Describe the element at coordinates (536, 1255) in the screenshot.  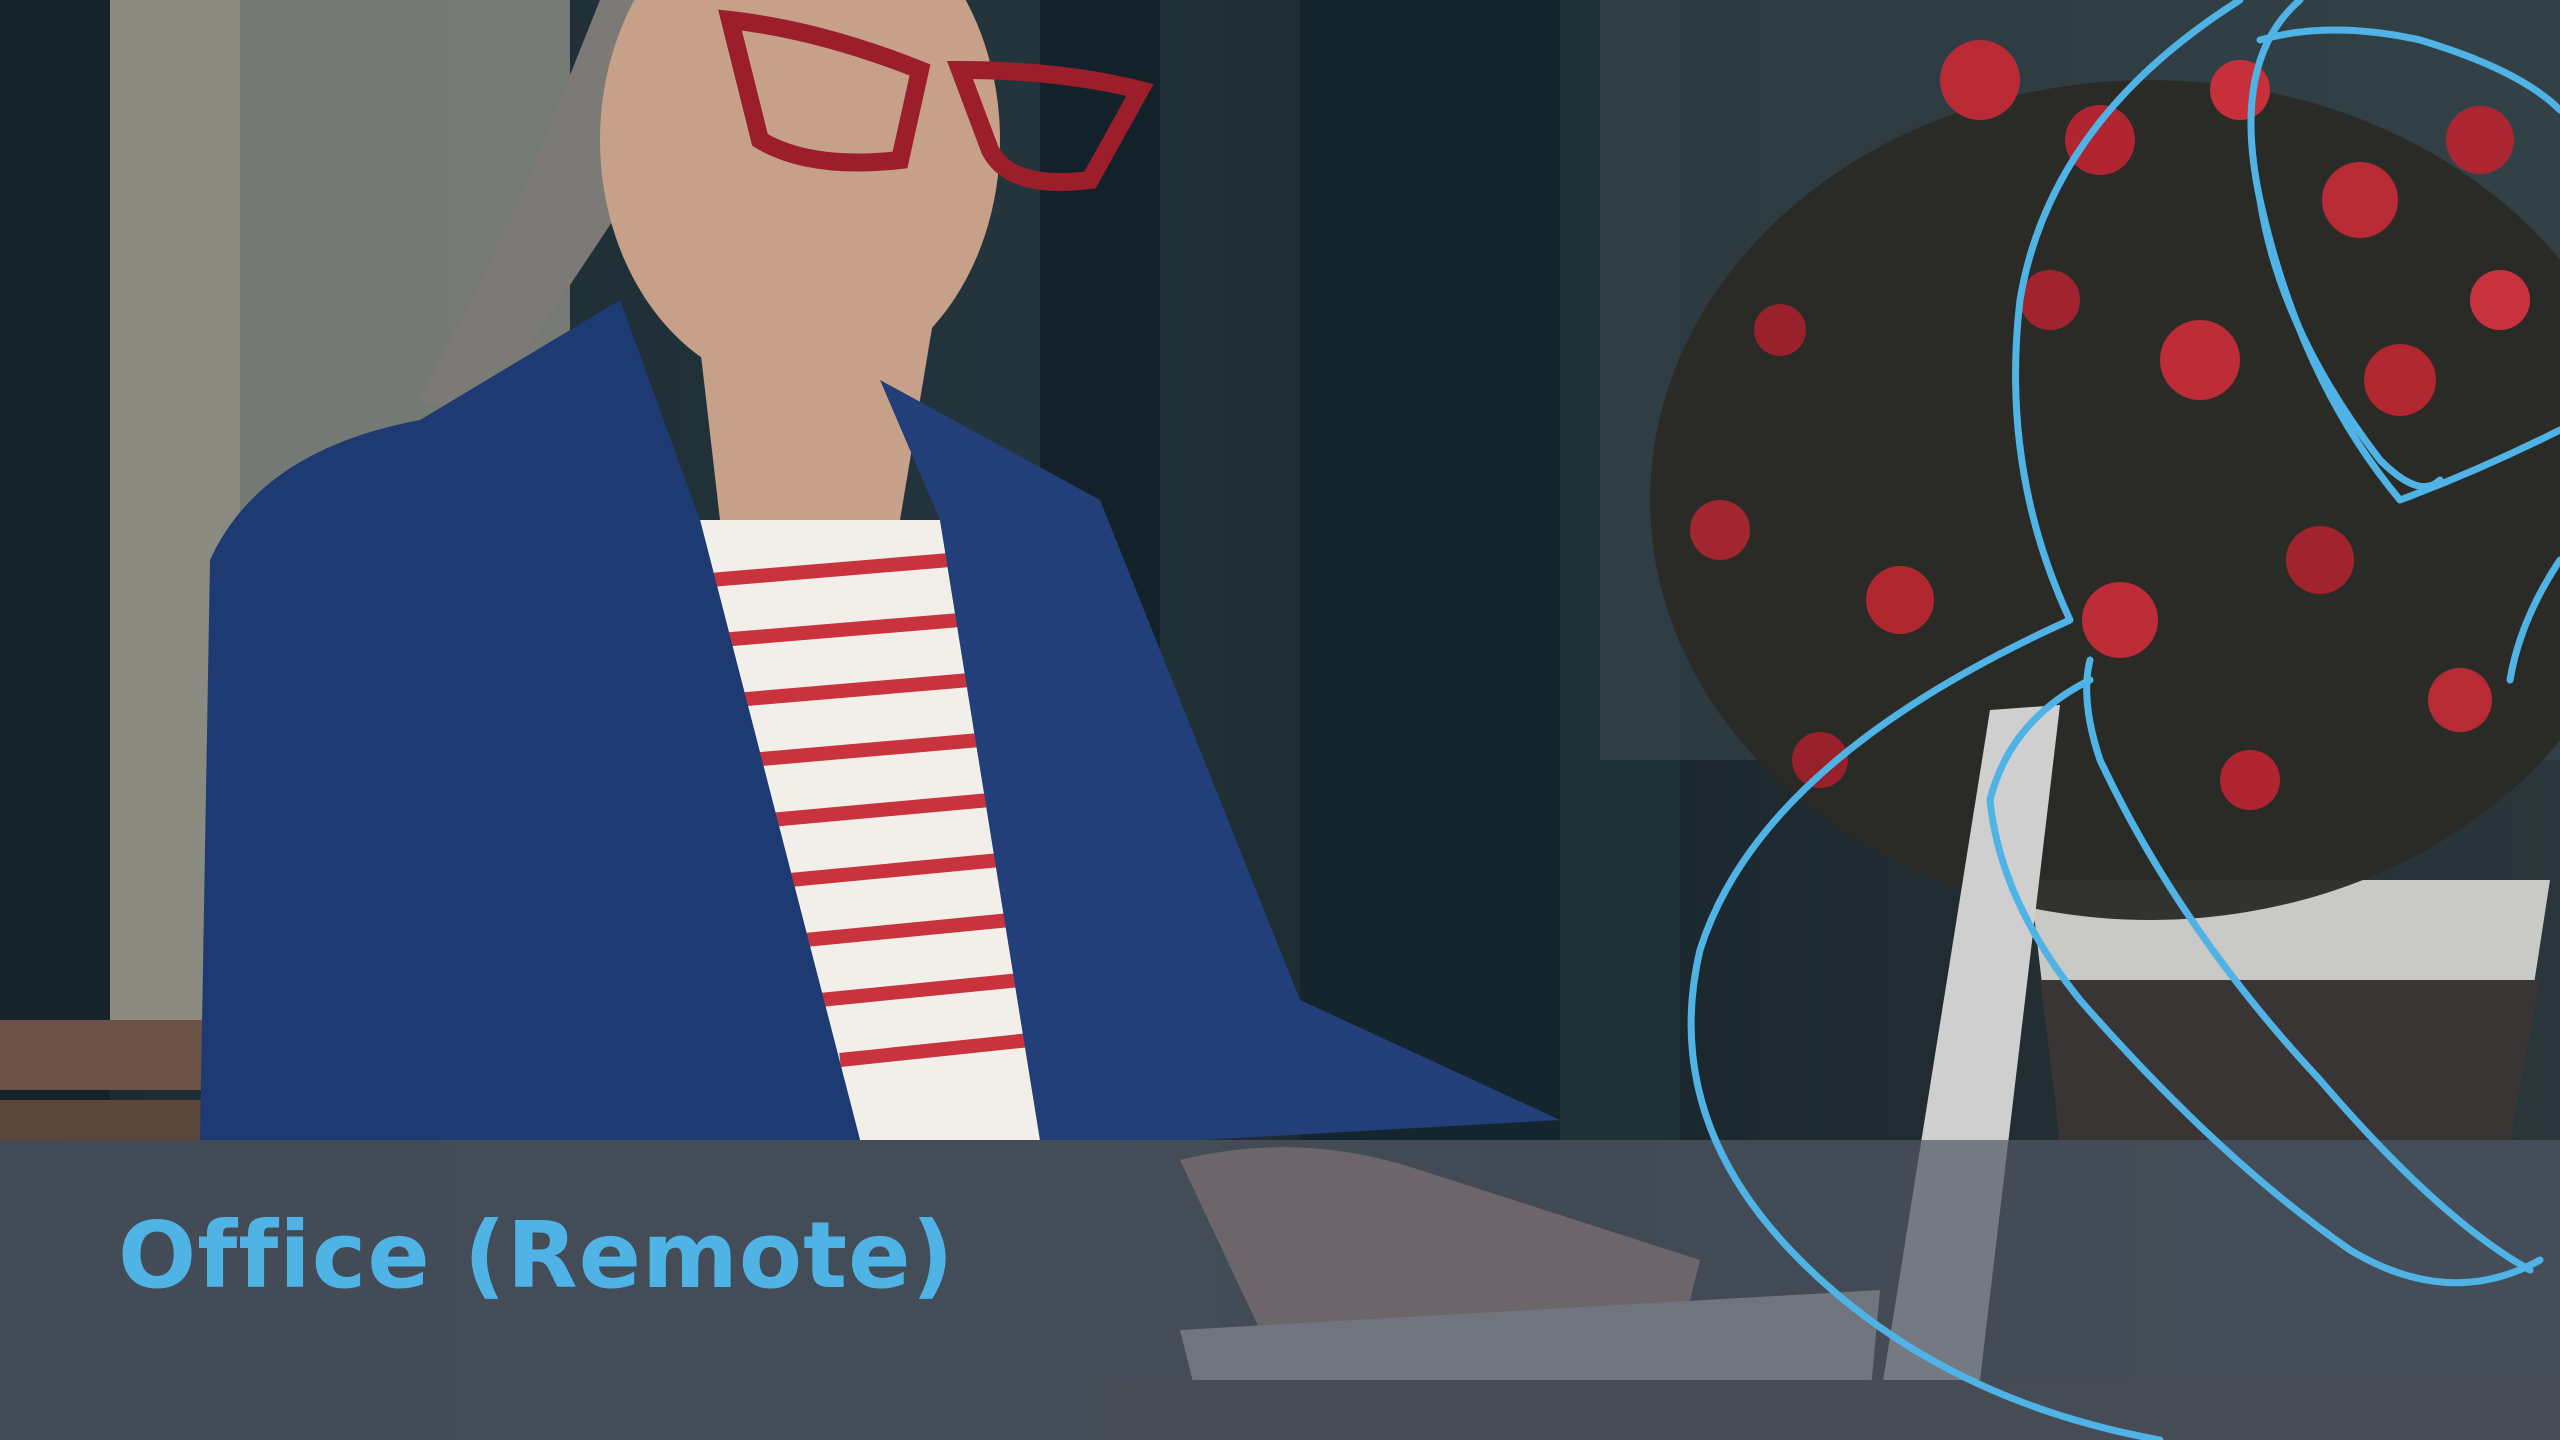
I see `page-title: Office (Remote)` at that location.